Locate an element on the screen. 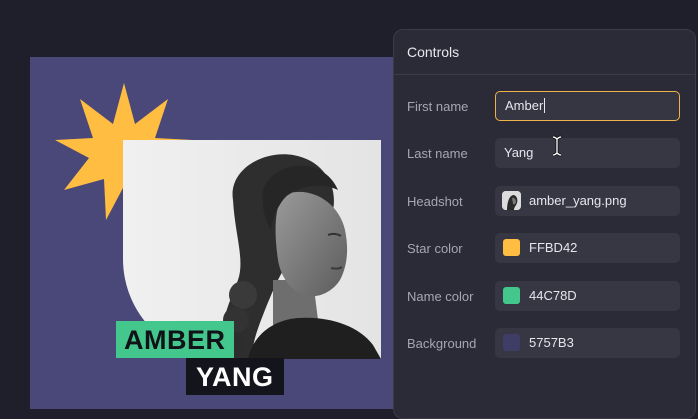  star-color-input: FFBD42 is located at coordinates (587, 248).